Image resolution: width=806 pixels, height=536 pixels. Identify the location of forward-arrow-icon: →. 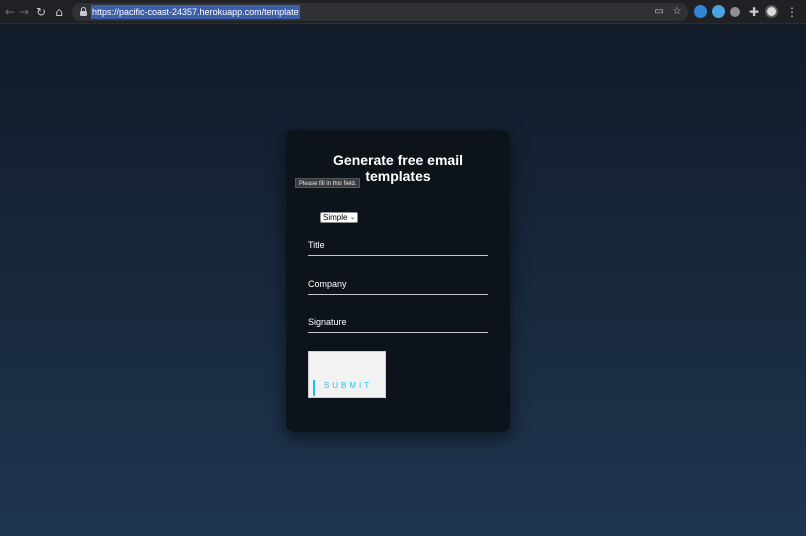
(24, 12).